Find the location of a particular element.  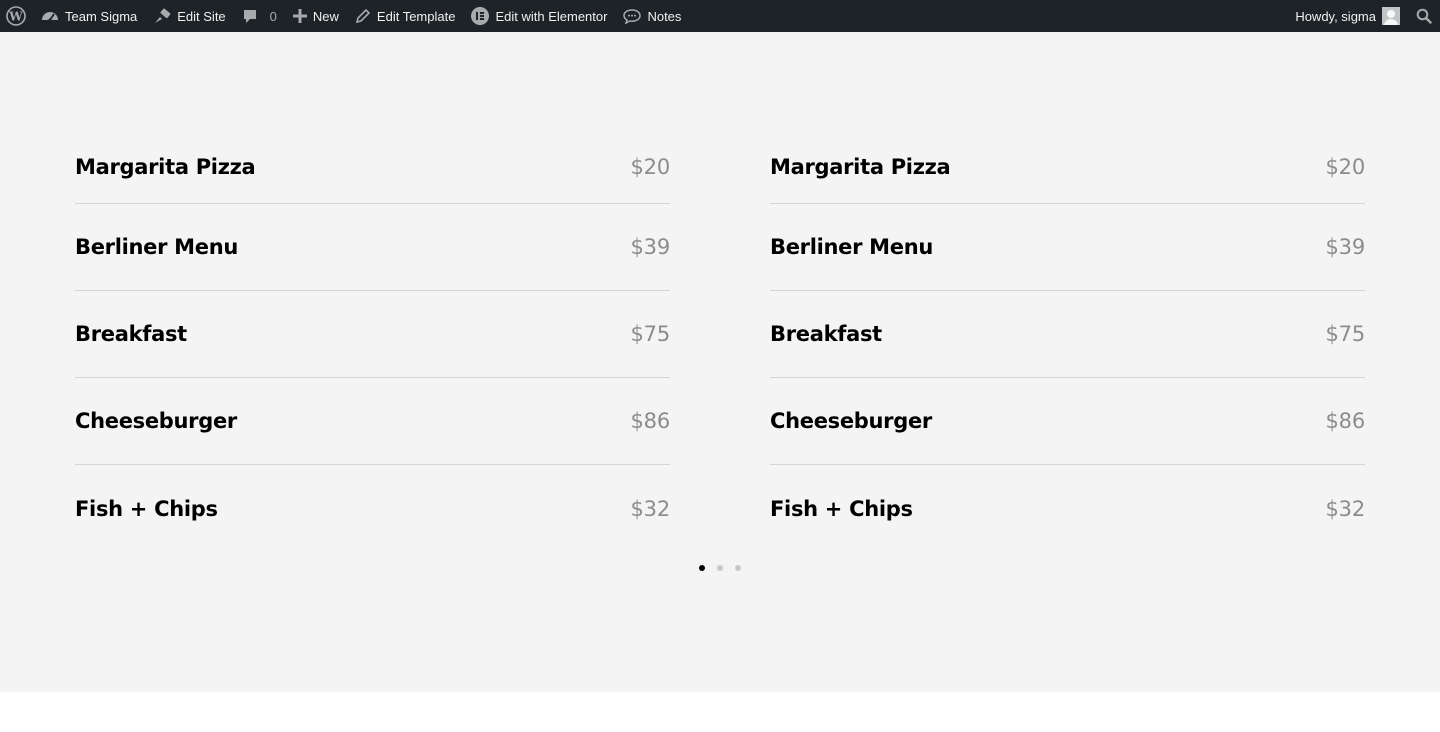

new-label: New is located at coordinates (325, 16).